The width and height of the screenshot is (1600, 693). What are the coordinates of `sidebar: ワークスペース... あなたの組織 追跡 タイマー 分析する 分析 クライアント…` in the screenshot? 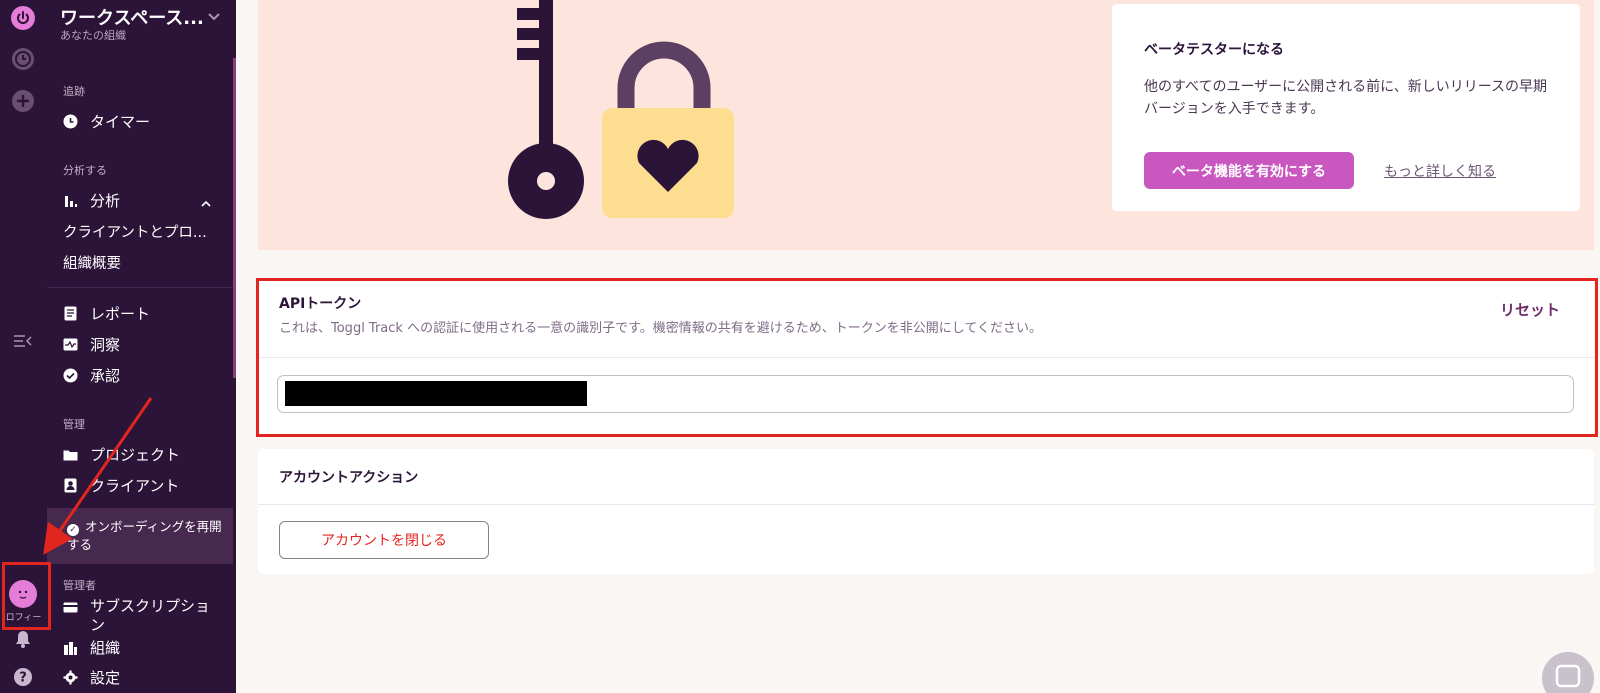 It's located at (141, 346).